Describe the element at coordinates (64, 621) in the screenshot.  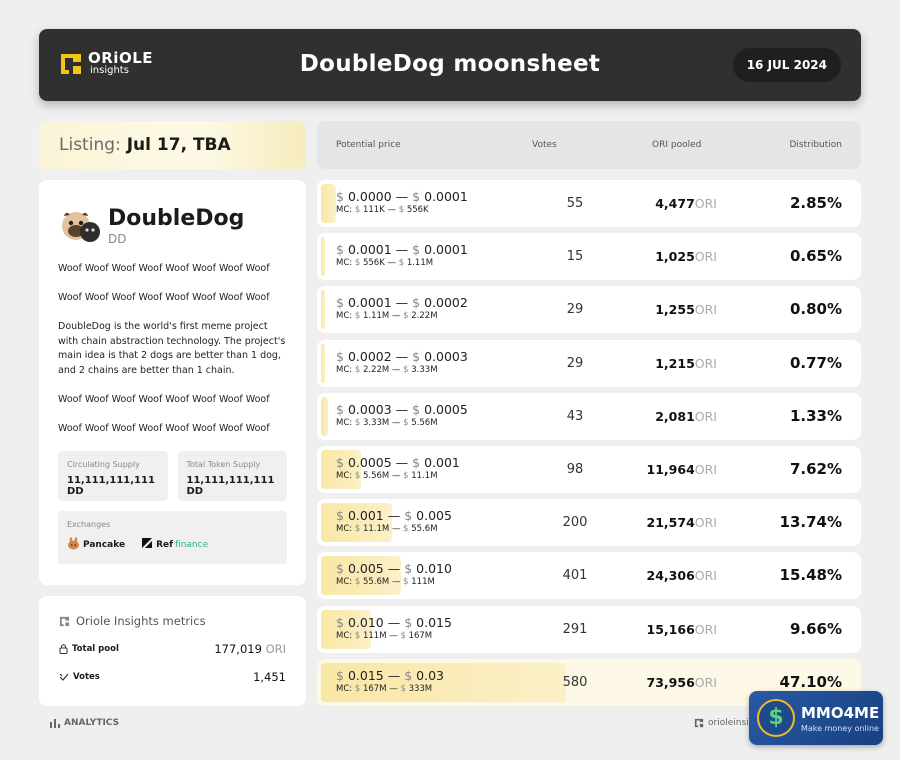
I see `oriole-small-logo-icon` at that location.